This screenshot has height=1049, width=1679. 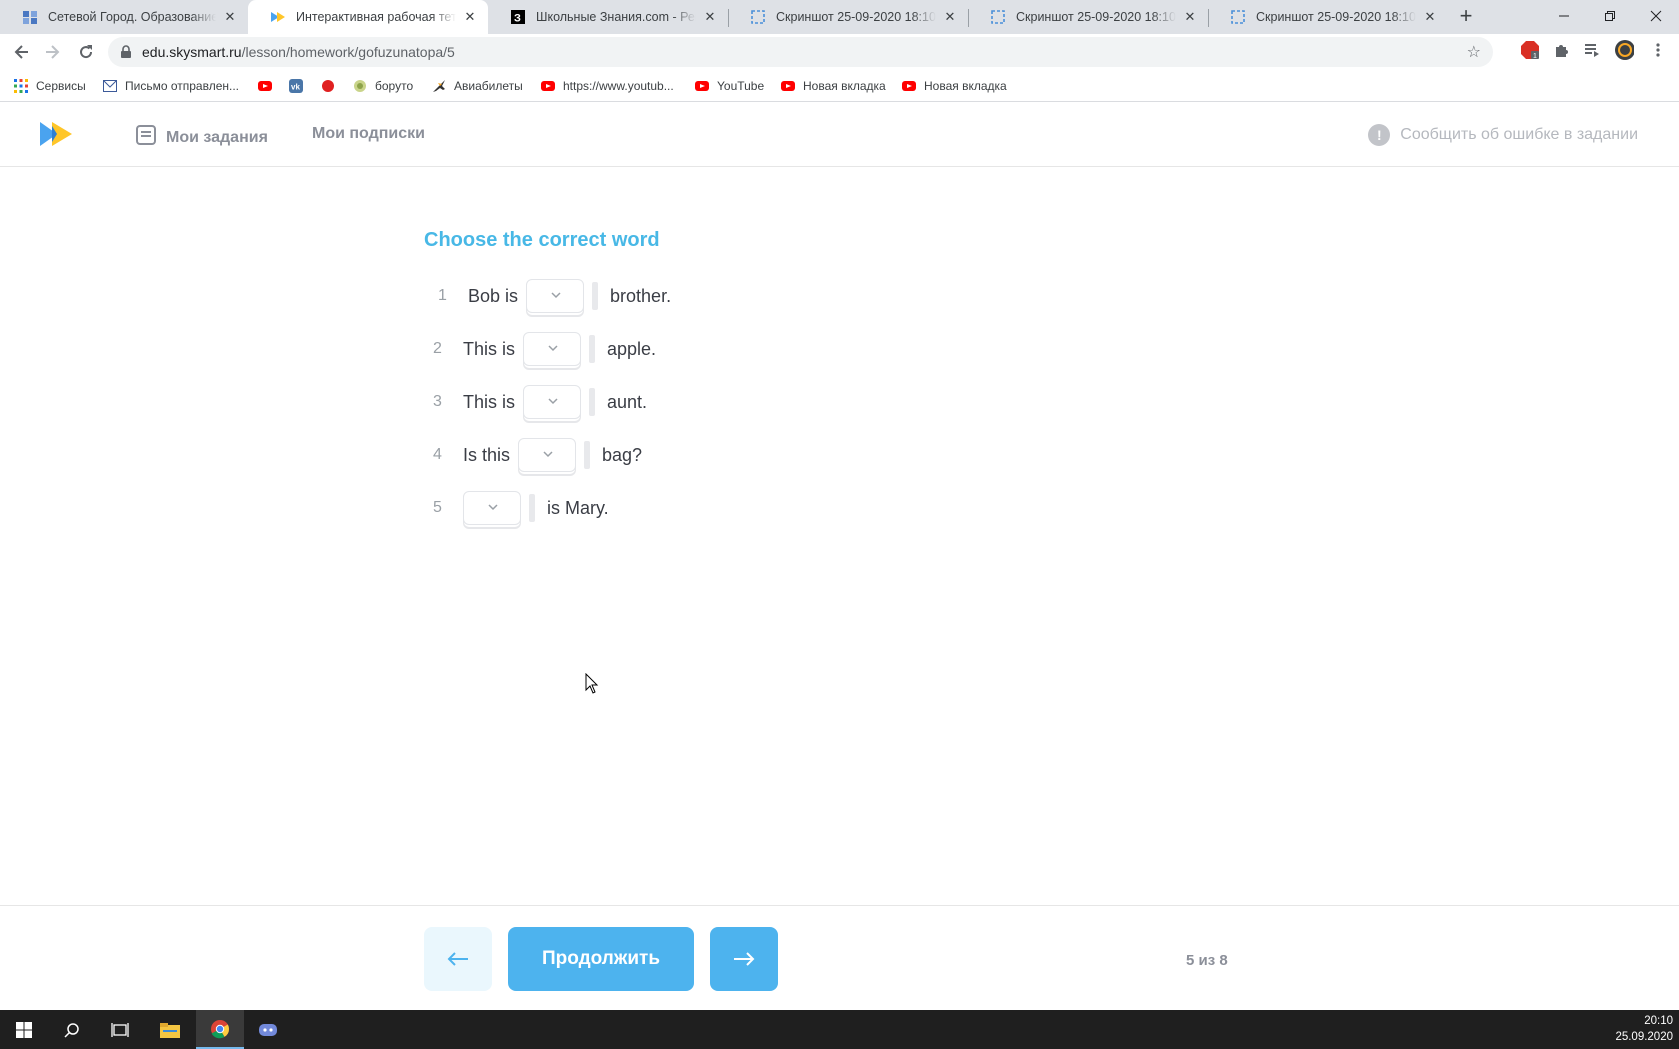 What do you see at coordinates (477, 86) in the screenshot?
I see `bookmark-aviatickets: Авиабилеты` at bounding box center [477, 86].